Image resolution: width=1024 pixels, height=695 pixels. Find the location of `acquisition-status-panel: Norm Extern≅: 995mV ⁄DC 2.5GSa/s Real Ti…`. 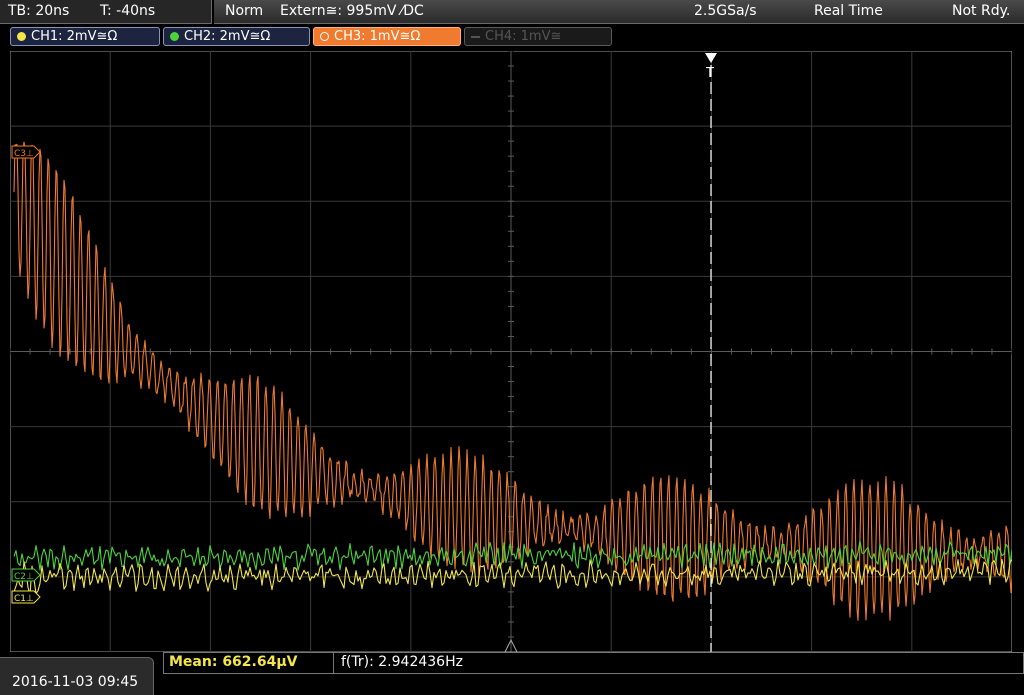

acquisition-status-panel: Norm Extern≅: 995mV ⁄DC 2.5GSa/s Real Ti… is located at coordinates (619, 12).